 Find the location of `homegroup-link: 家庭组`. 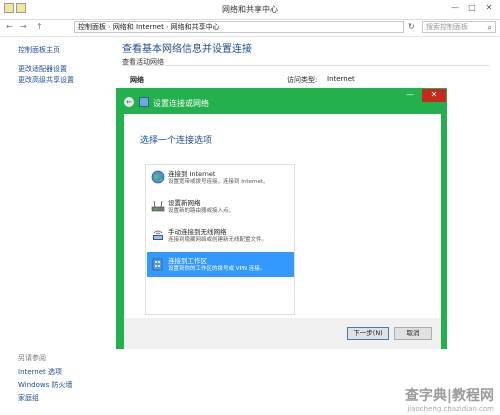

homegroup-link: 家庭组 is located at coordinates (28, 398).